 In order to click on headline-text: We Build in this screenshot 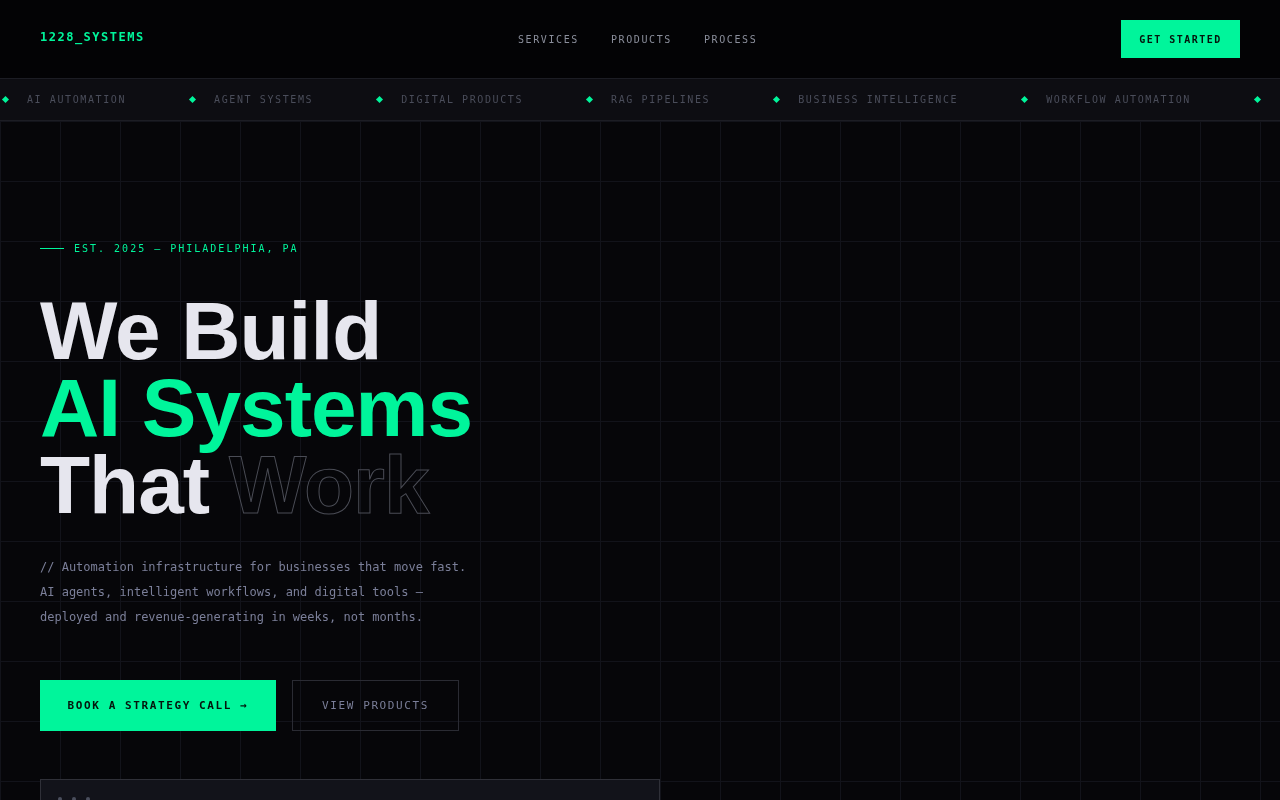, I will do `click(211, 330)`.